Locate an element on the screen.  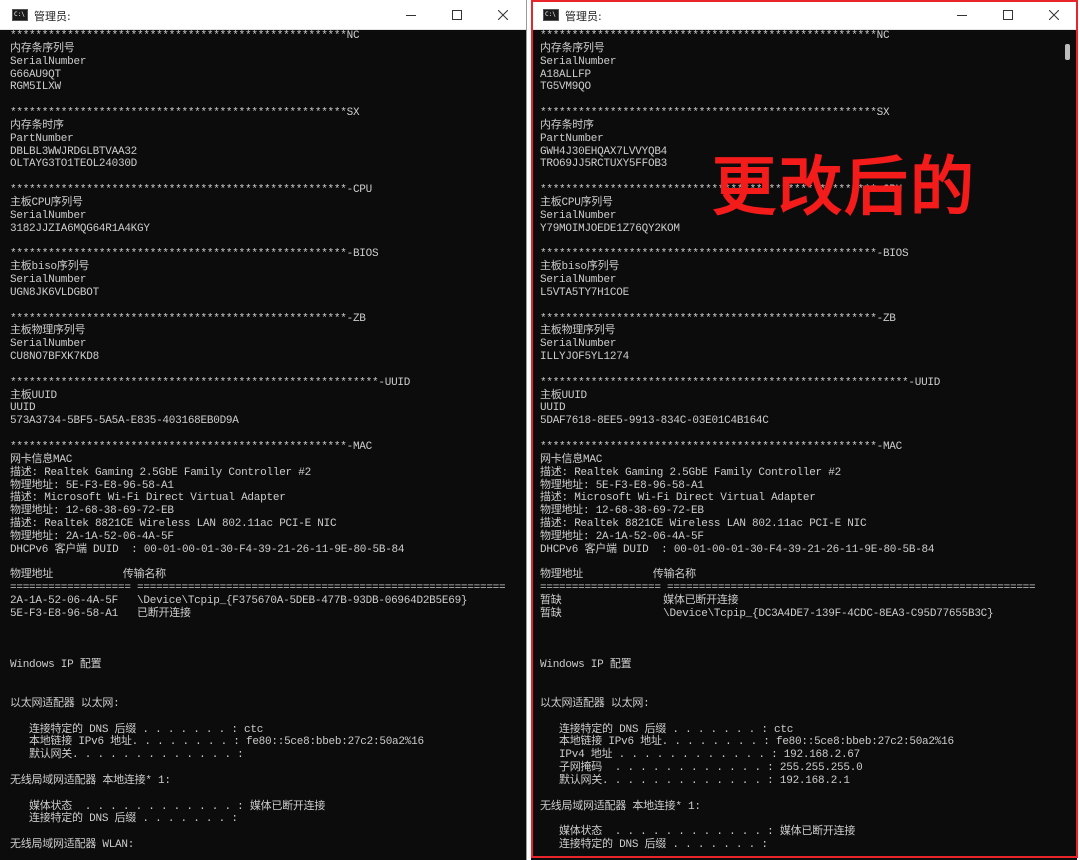
left-minimize-button is located at coordinates (411, 15).